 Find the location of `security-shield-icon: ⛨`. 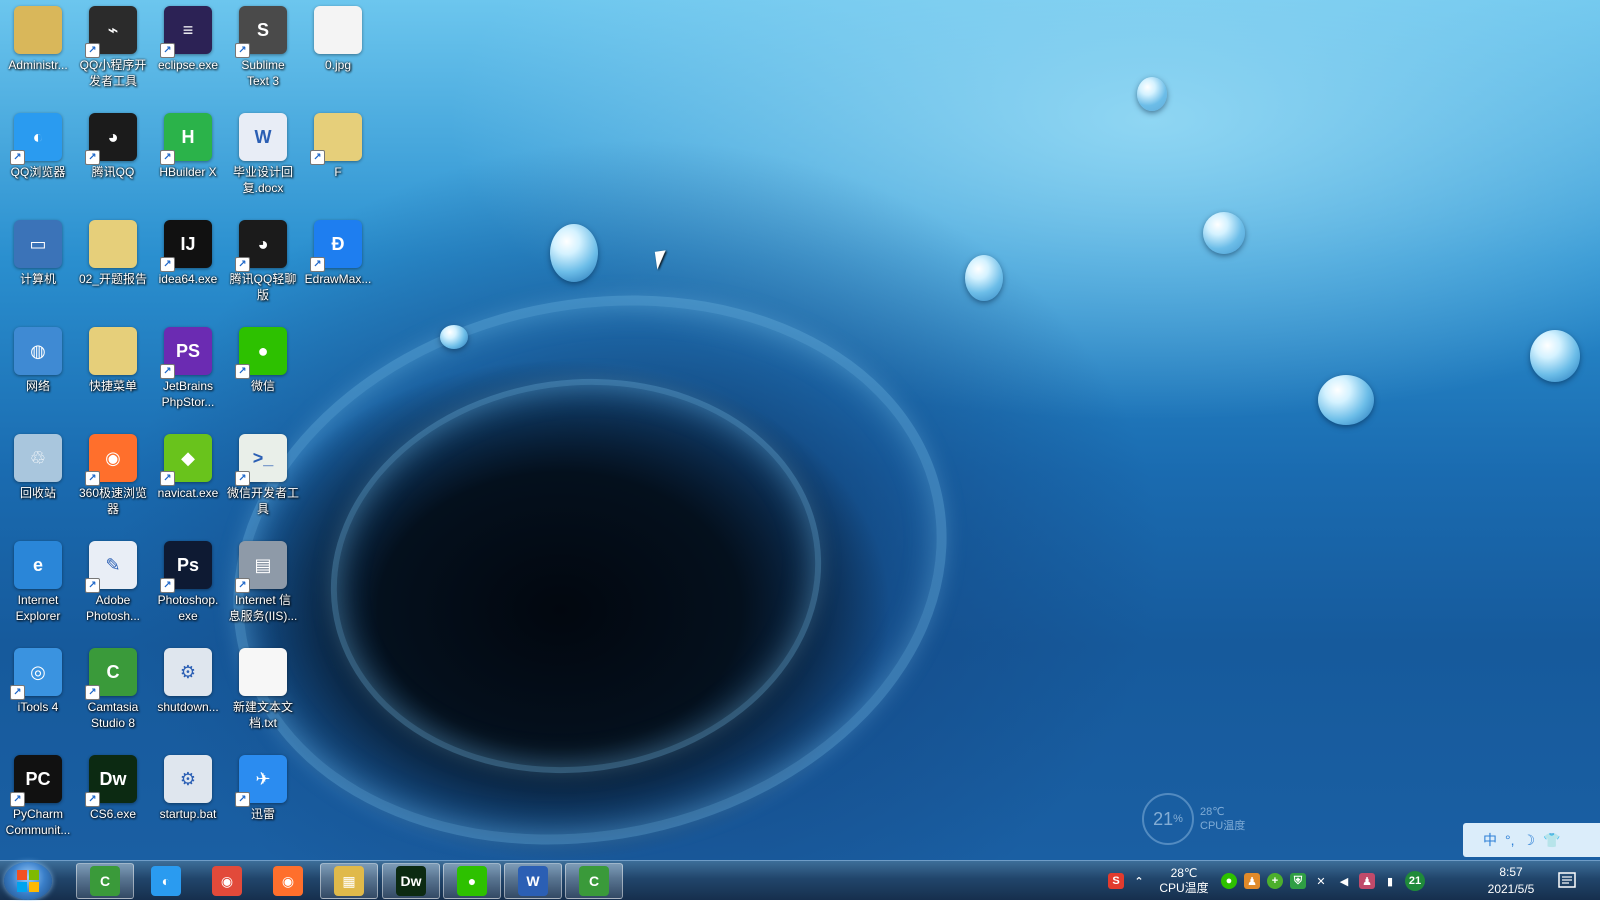

security-shield-icon: ⛨ is located at coordinates (1298, 881).